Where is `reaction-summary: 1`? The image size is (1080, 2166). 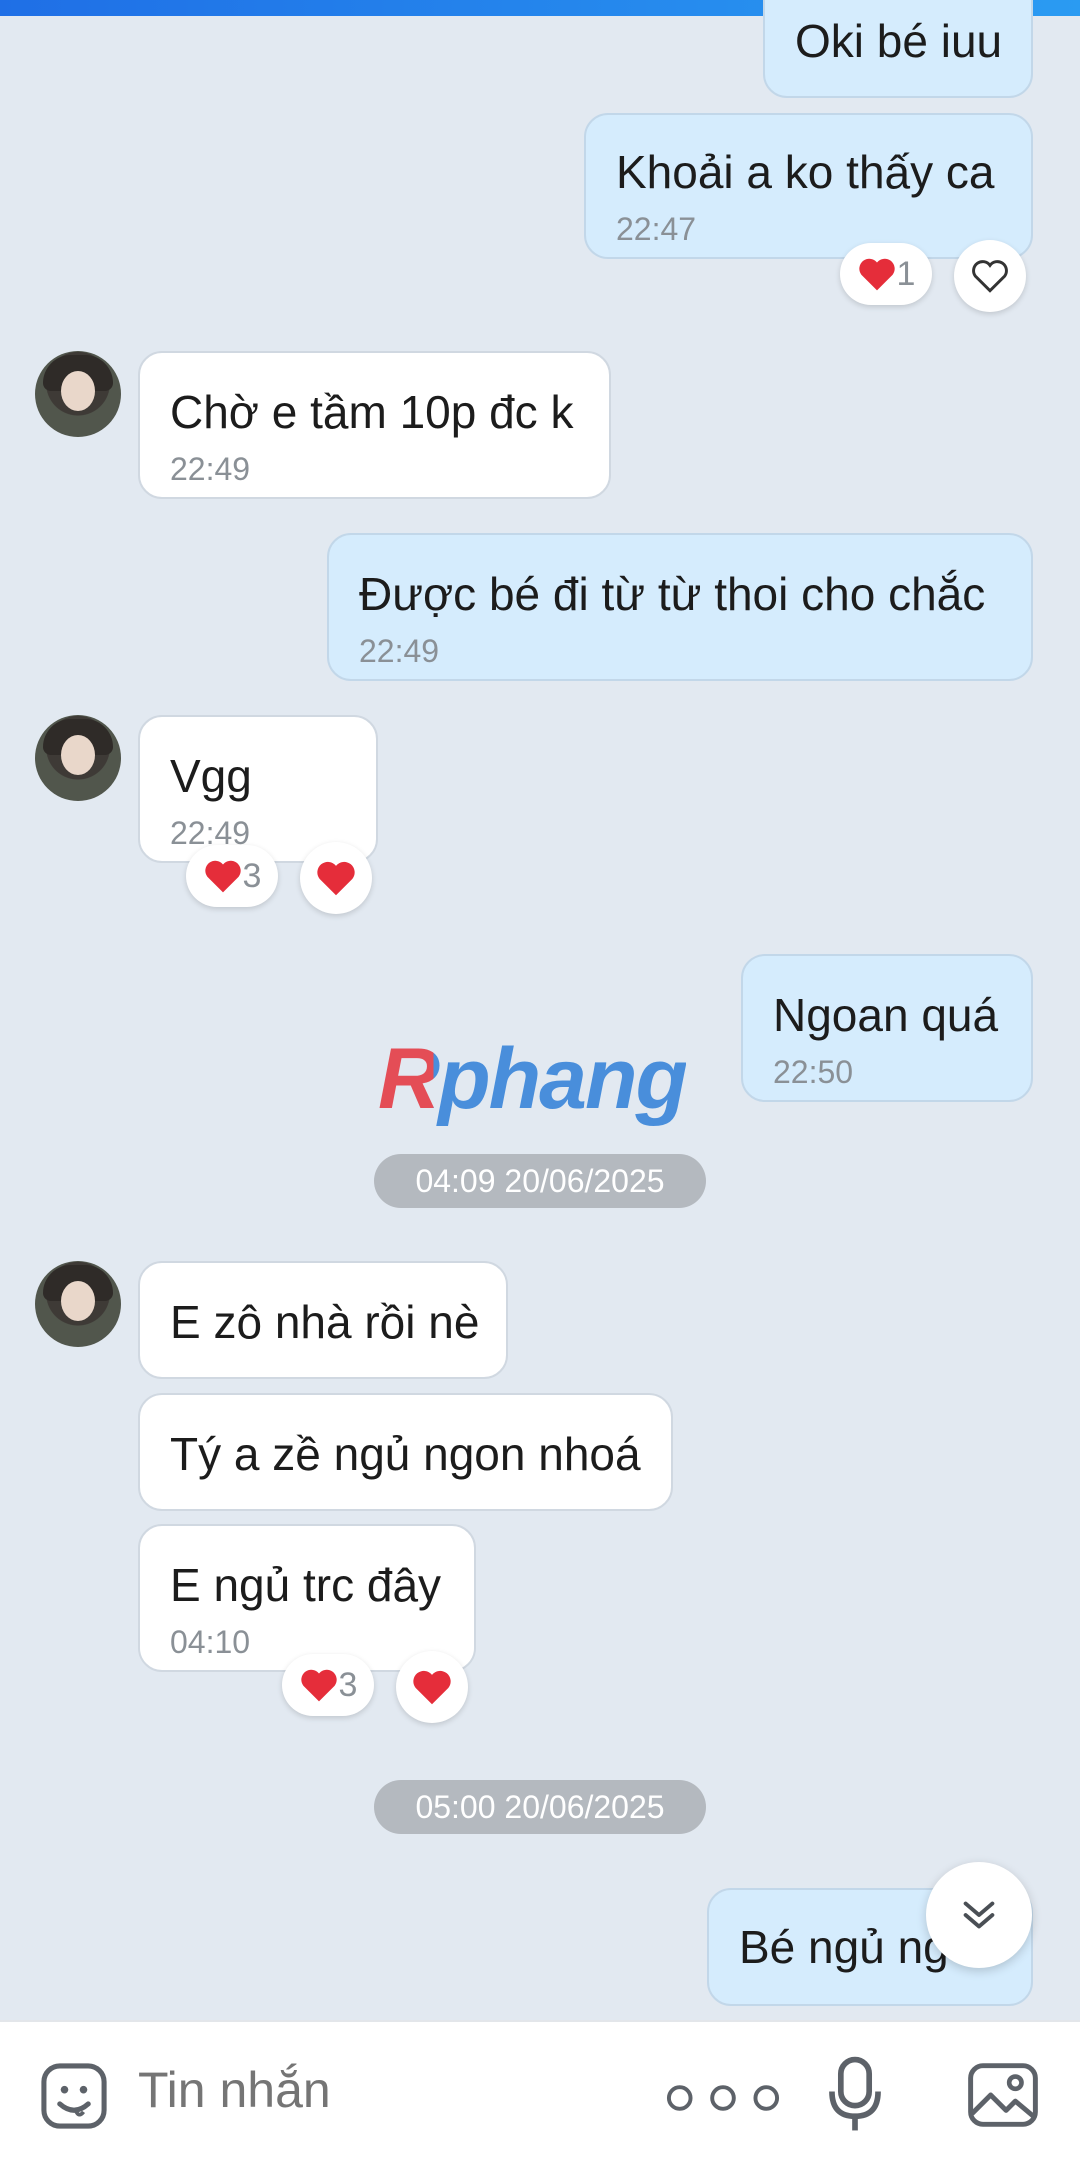 reaction-summary: 1 is located at coordinates (886, 274).